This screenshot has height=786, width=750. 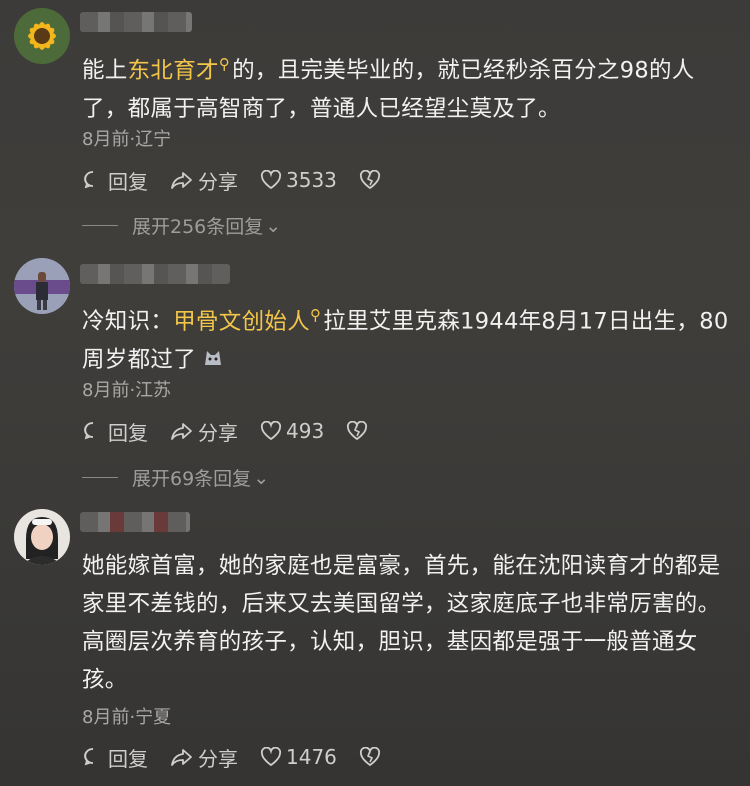 What do you see at coordinates (244, 180) in the screenshot?
I see `comment-actions: 回复 分享 3533` at bounding box center [244, 180].